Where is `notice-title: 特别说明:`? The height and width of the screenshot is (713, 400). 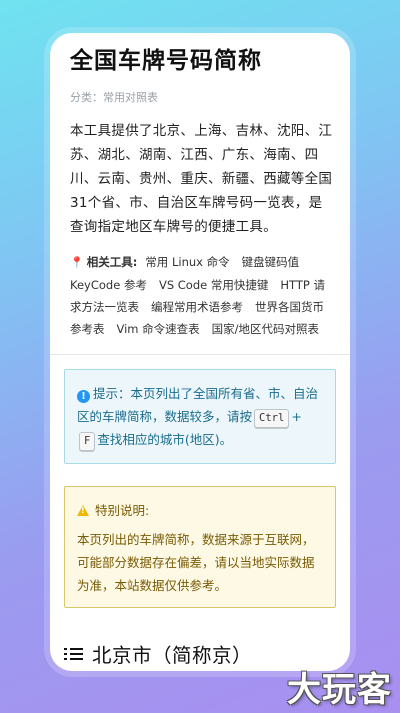
notice-title: 特别说明: is located at coordinates (122, 510).